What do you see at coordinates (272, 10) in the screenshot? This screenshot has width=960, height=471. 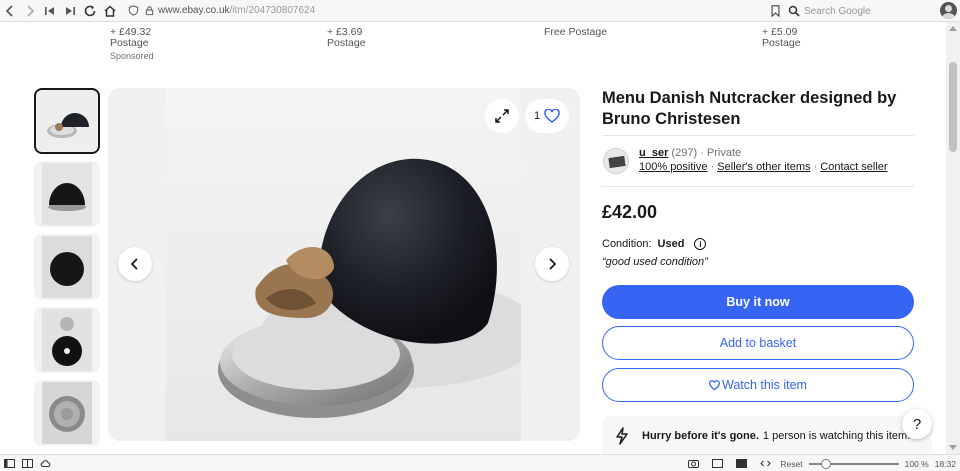 I see `url-path: /itm/204730807624` at bounding box center [272, 10].